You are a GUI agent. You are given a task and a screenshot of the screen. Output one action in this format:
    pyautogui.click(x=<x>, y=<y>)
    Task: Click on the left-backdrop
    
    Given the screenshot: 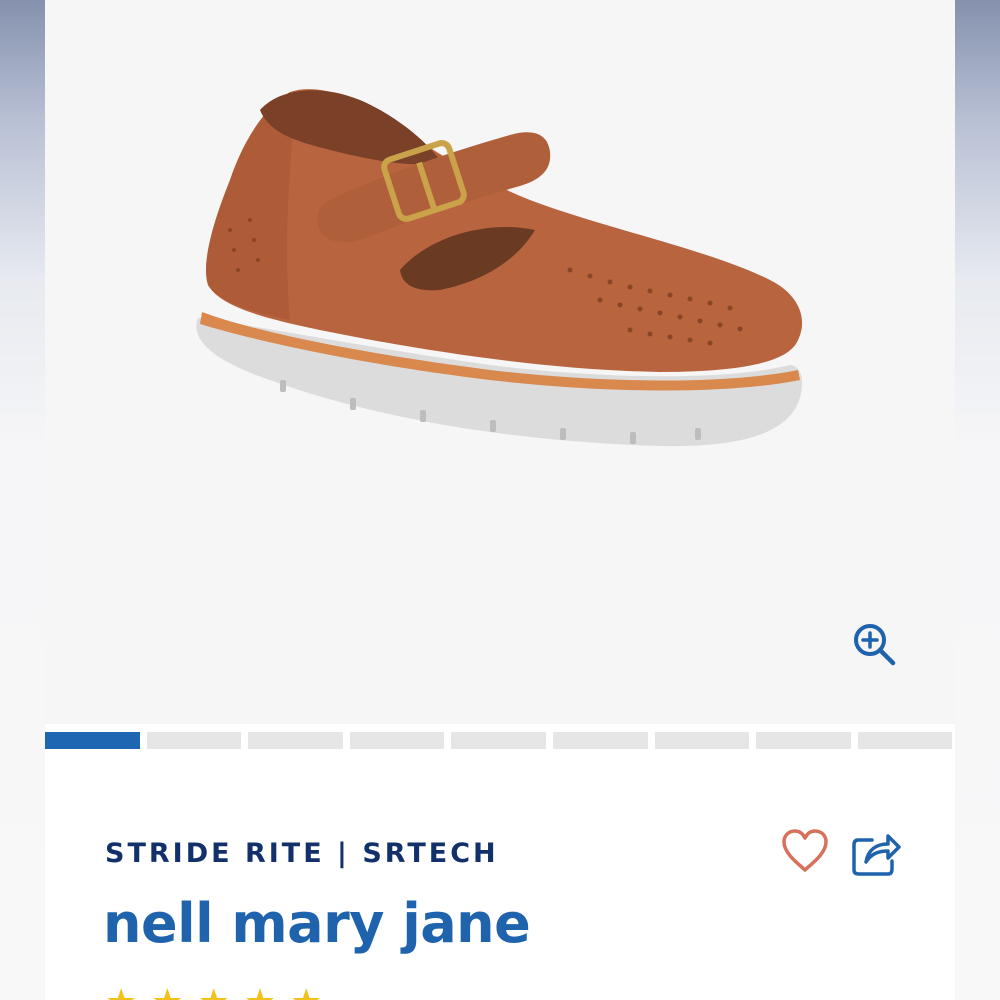 What is the action you would take?
    pyautogui.click(x=22, y=500)
    